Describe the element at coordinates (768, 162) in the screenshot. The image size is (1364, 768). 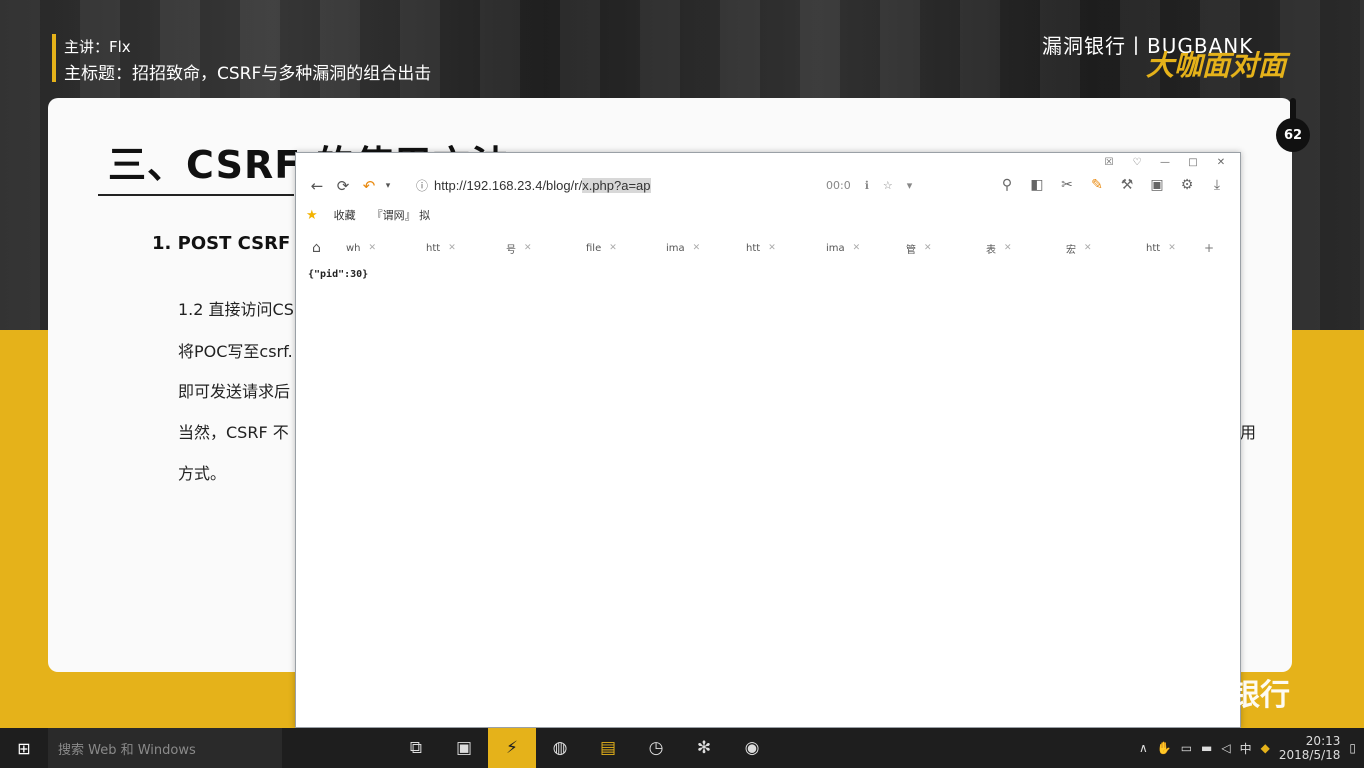
I see `browser-titlebar: ☒ ♡ — □ ✕` at that location.